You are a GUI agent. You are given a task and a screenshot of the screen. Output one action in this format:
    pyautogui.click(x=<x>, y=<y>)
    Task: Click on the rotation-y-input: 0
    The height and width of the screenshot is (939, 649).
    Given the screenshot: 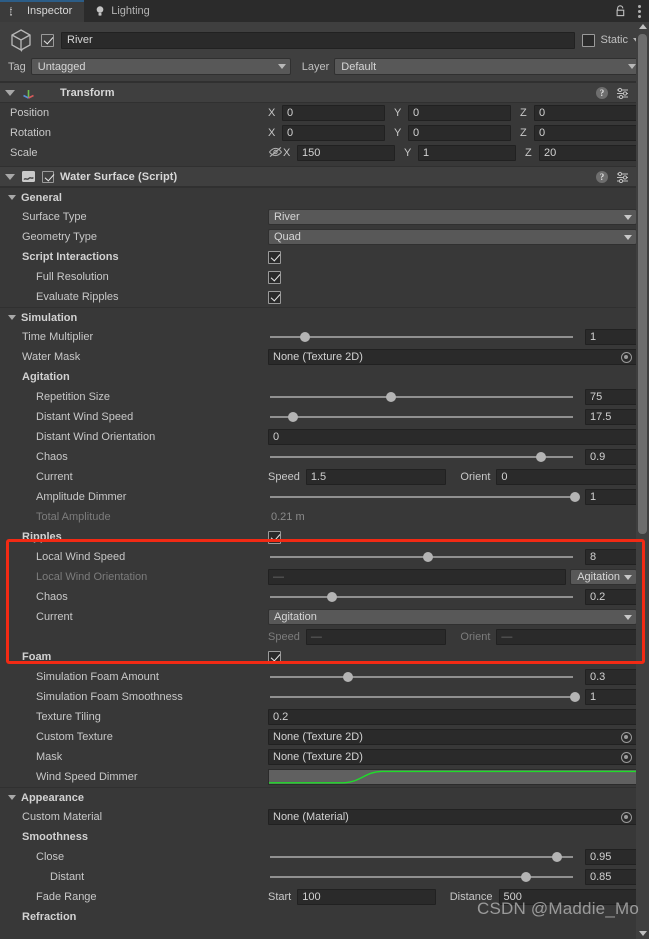 What is the action you would take?
    pyautogui.click(x=459, y=133)
    